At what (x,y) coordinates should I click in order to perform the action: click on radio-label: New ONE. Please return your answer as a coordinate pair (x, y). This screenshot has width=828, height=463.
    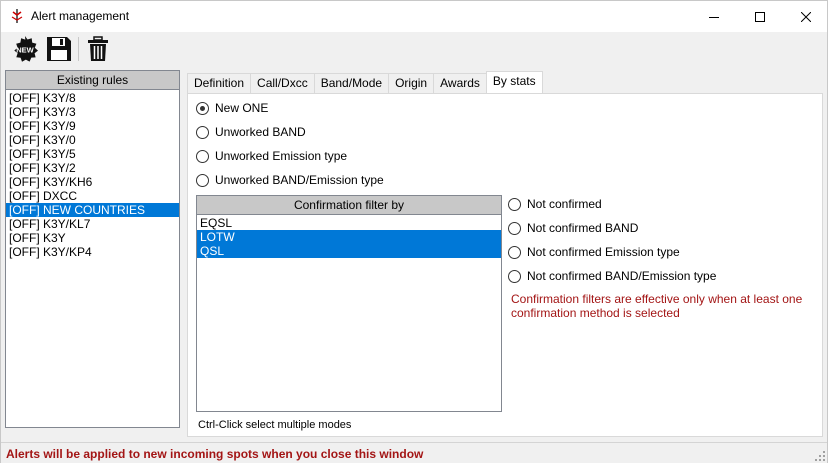
    Looking at the image, I should click on (242, 108).